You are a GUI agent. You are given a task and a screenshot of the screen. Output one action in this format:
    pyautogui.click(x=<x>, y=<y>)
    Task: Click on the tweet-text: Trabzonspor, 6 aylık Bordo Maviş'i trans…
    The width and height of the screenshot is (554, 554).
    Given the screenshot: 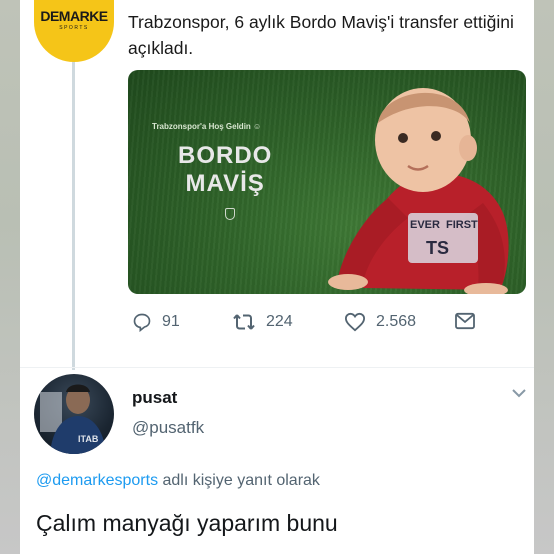 What is the action you would take?
    pyautogui.click(x=321, y=35)
    